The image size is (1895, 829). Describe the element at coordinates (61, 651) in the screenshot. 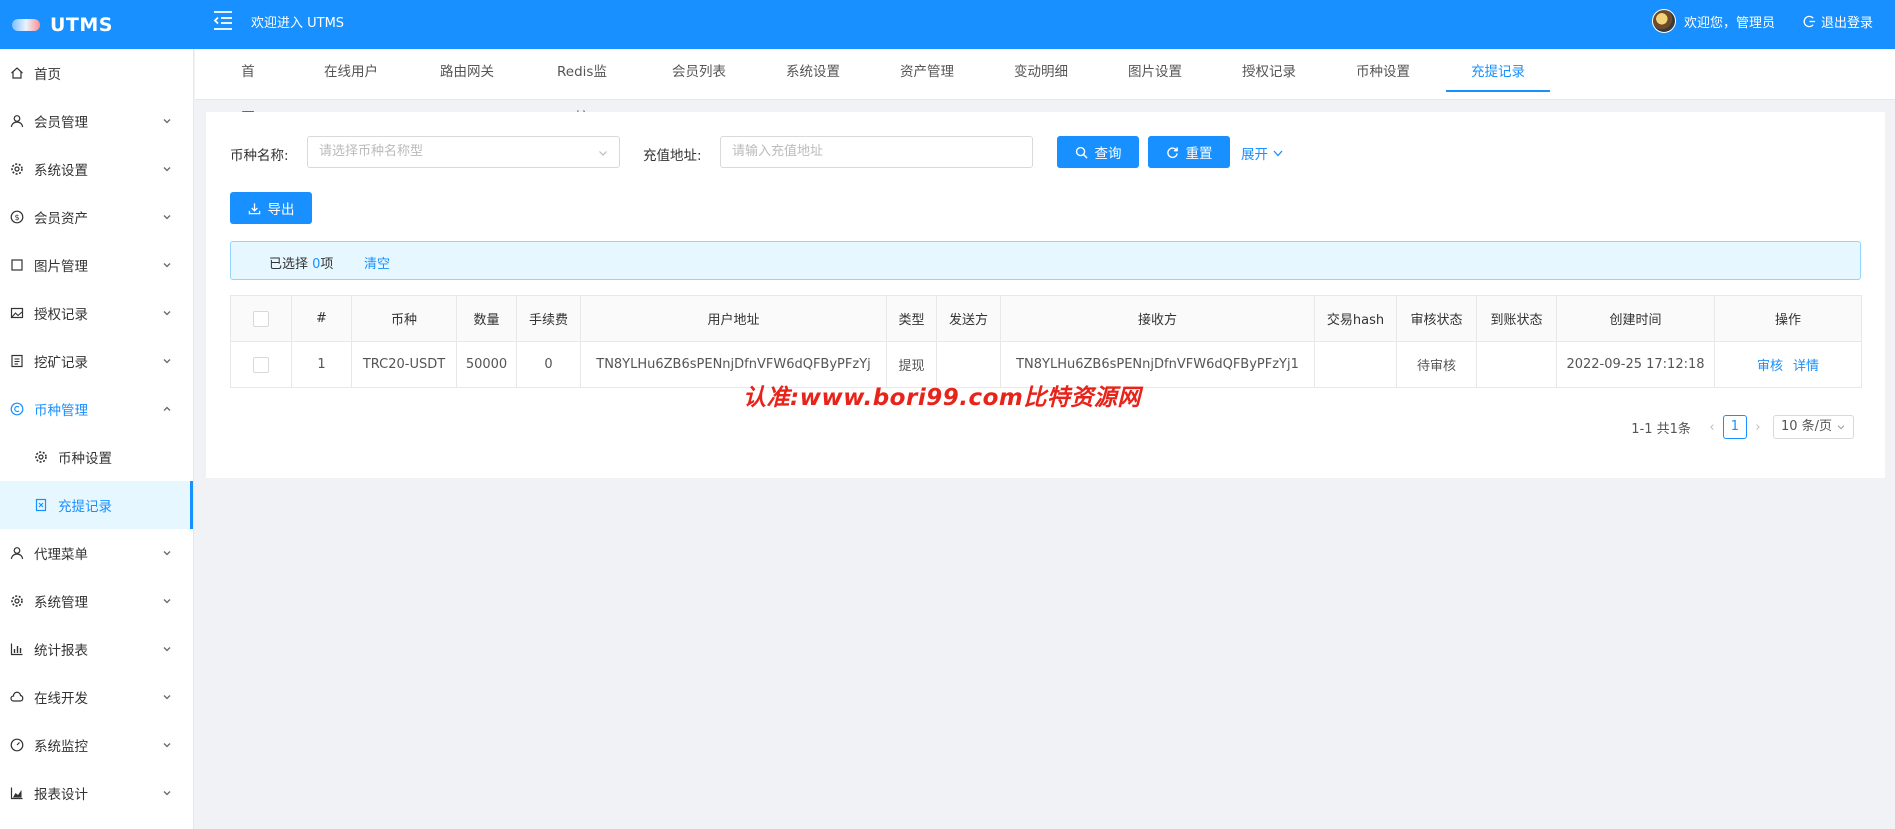

I see `sidebar-item-label: 统计报表` at that location.